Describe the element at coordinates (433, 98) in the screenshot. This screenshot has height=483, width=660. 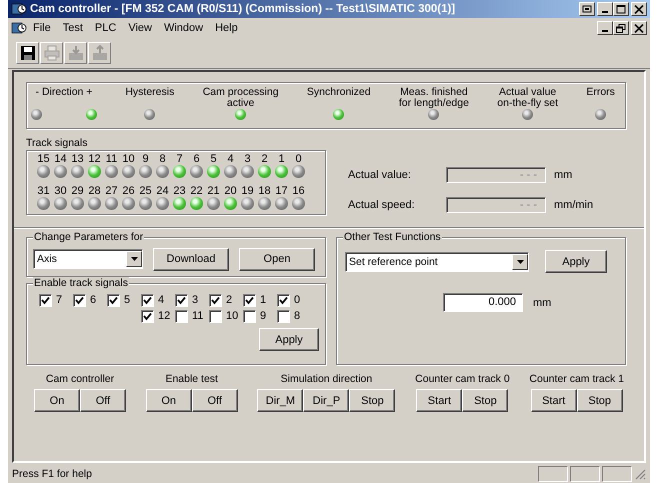
I see `indicator-label: Meas. finished for length/edge` at that location.